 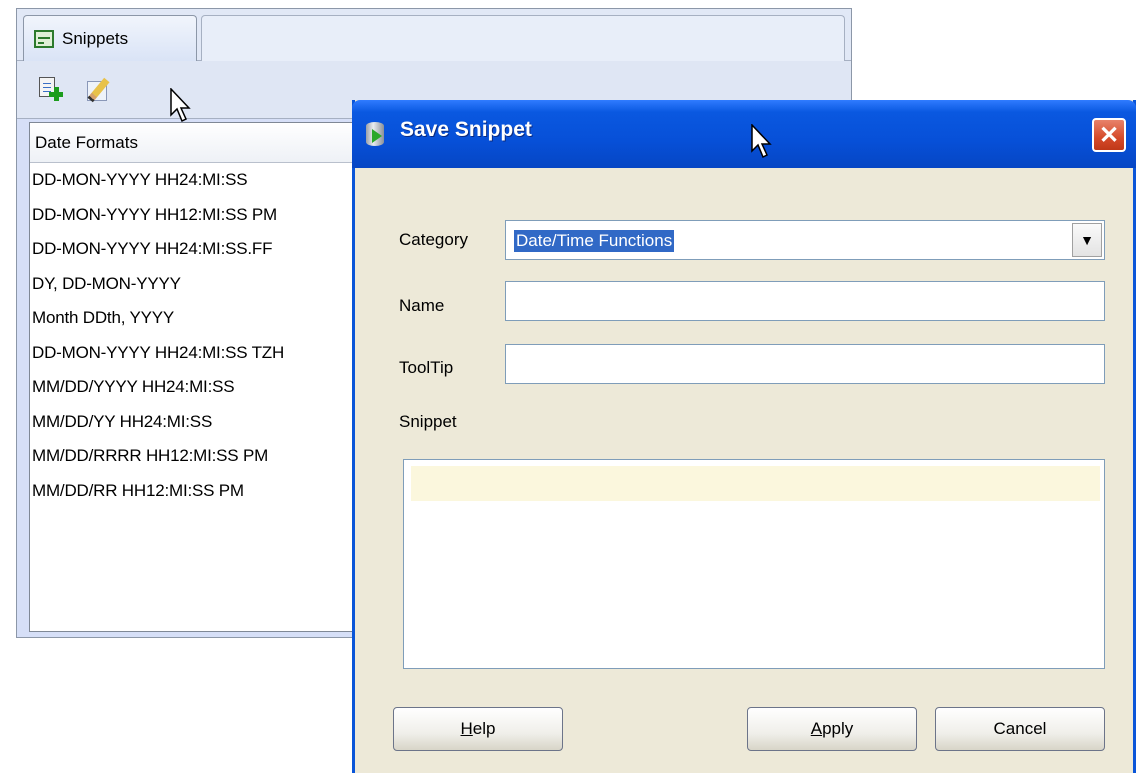 I want to click on category-value: Date/Time Functions, so click(x=594, y=241).